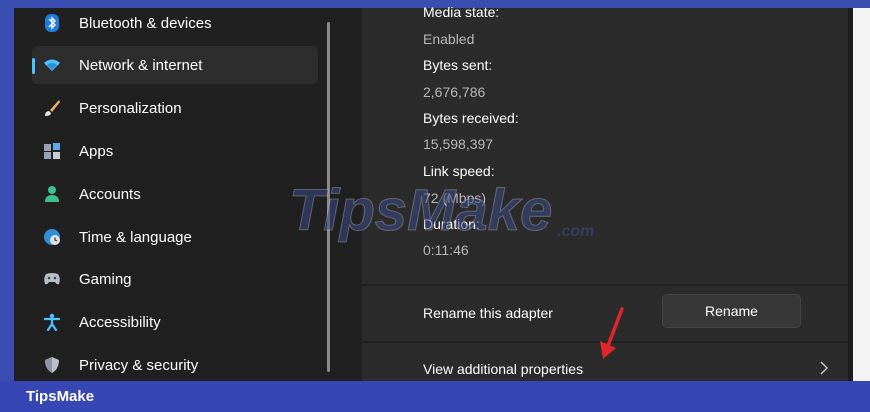 The height and width of the screenshot is (412, 870). Describe the element at coordinates (449, 39) in the screenshot. I see `media-state-value: Enabled` at that location.